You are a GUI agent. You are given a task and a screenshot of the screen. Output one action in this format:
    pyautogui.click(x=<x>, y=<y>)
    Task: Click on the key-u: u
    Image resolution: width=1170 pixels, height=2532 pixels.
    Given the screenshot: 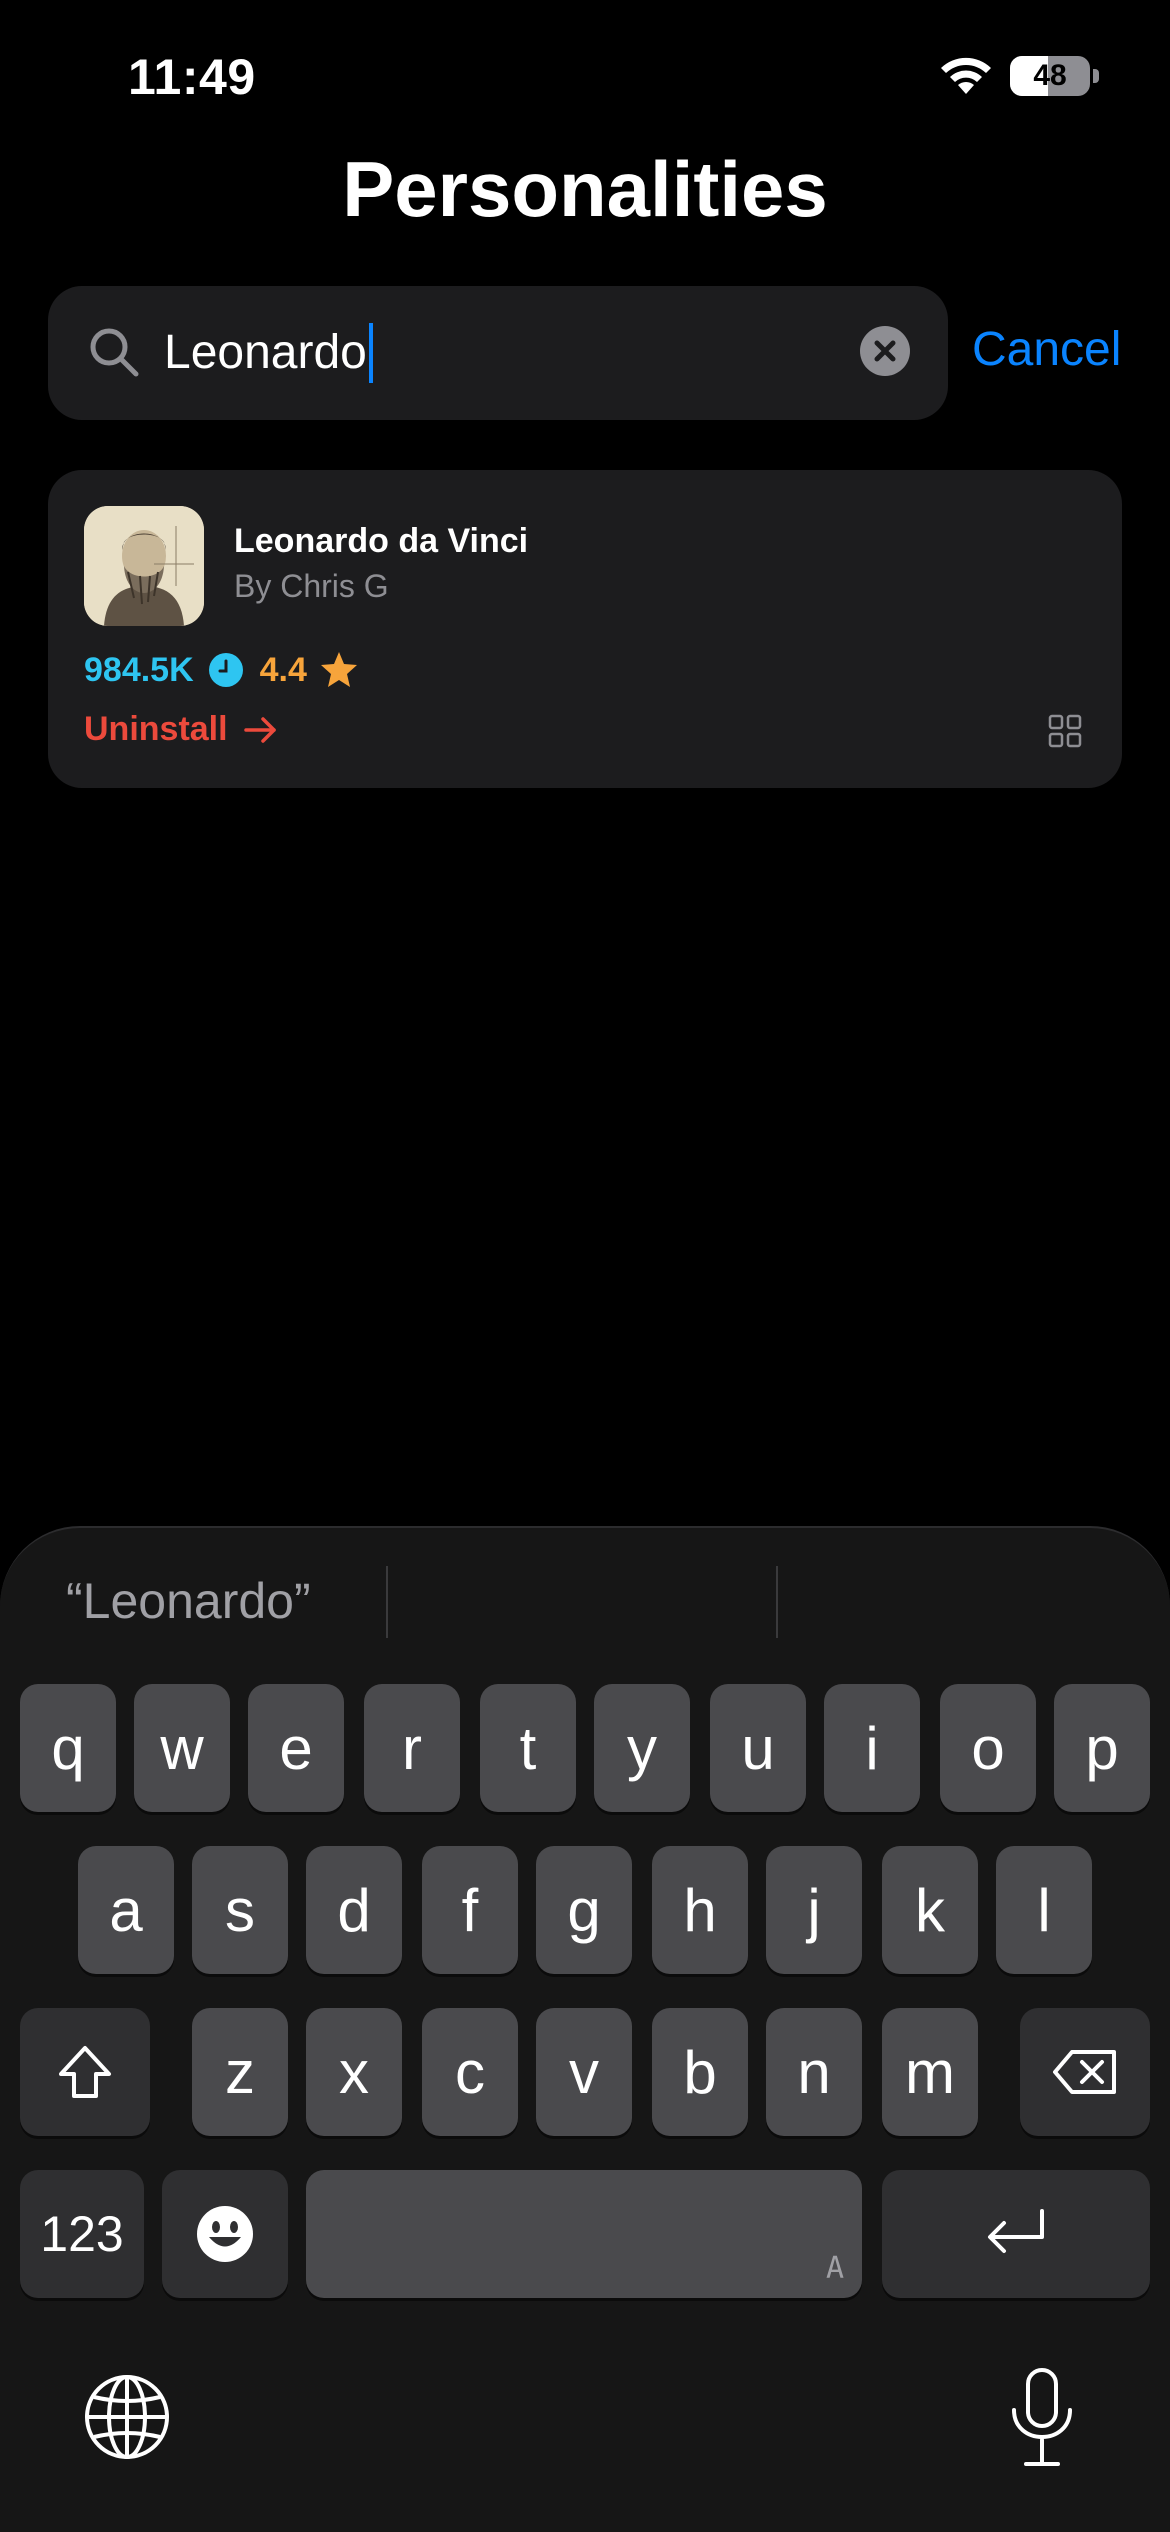 What is the action you would take?
    pyautogui.click(x=758, y=1748)
    